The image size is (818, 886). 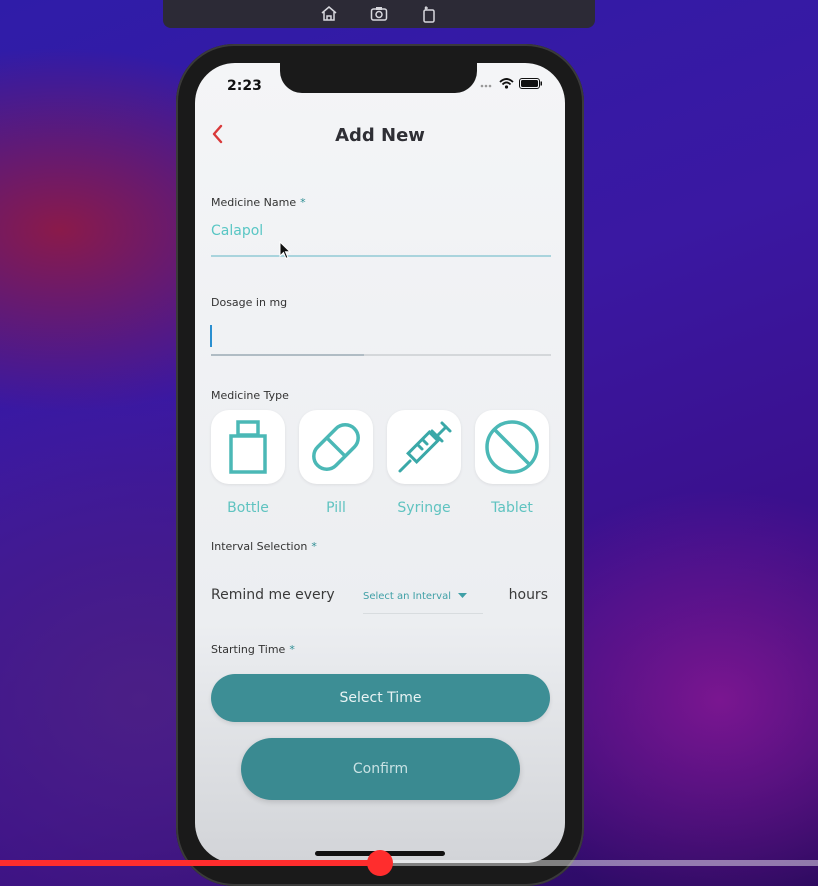 I want to click on interval-row: Remind me every Select an Interval hours, so click(x=381, y=598).